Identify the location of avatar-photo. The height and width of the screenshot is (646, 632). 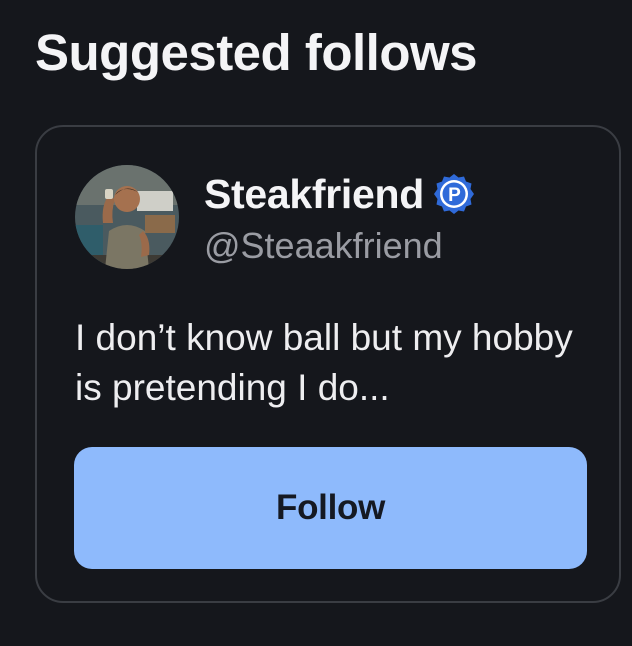
(127, 217).